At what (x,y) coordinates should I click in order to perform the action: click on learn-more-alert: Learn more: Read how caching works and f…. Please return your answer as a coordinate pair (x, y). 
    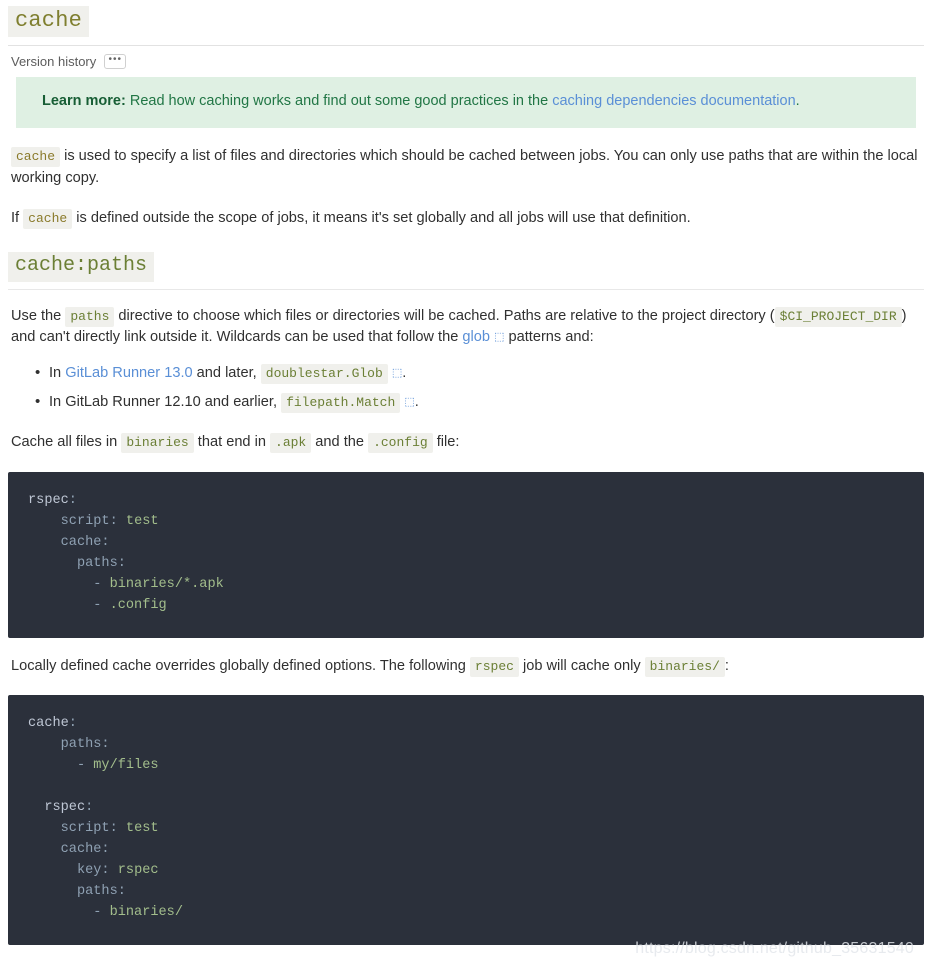
    Looking at the image, I should click on (466, 102).